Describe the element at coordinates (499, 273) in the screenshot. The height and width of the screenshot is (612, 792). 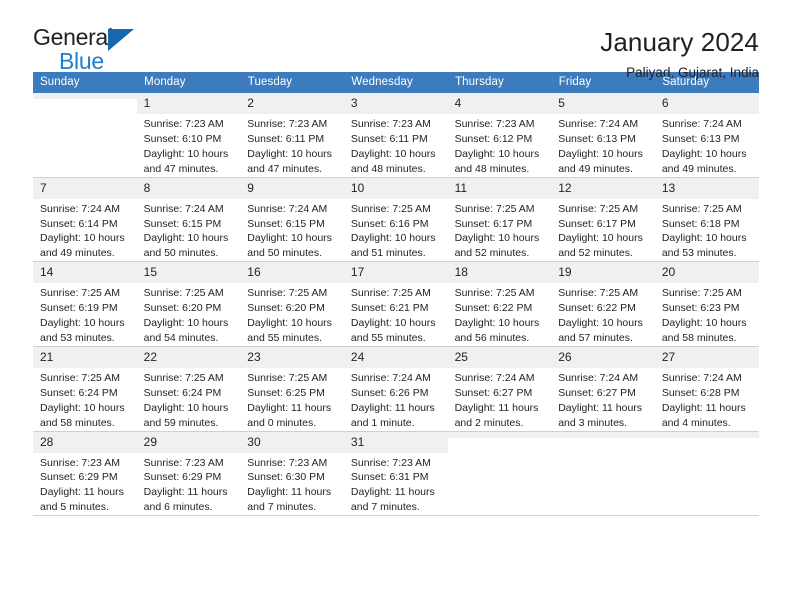
I see `day-number: 18` at that location.